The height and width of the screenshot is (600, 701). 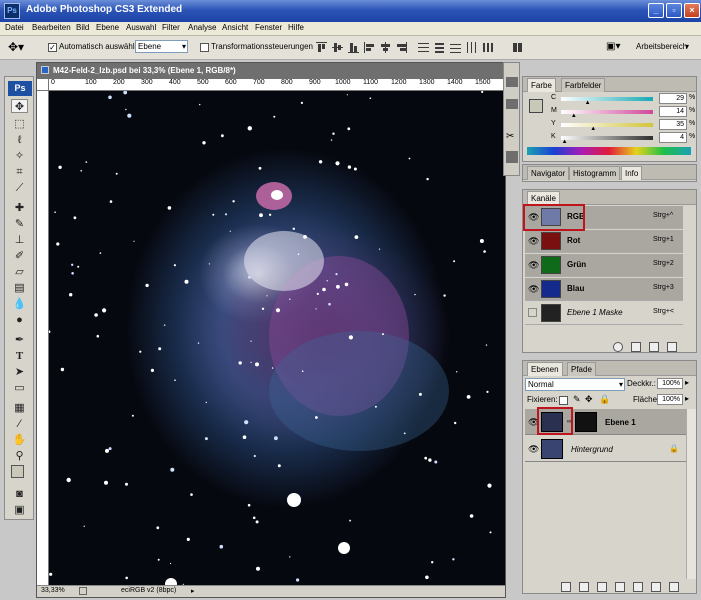 What do you see at coordinates (604, 265) in the screenshot?
I see `channel-row: 👁 Grün Strg+2` at bounding box center [604, 265].